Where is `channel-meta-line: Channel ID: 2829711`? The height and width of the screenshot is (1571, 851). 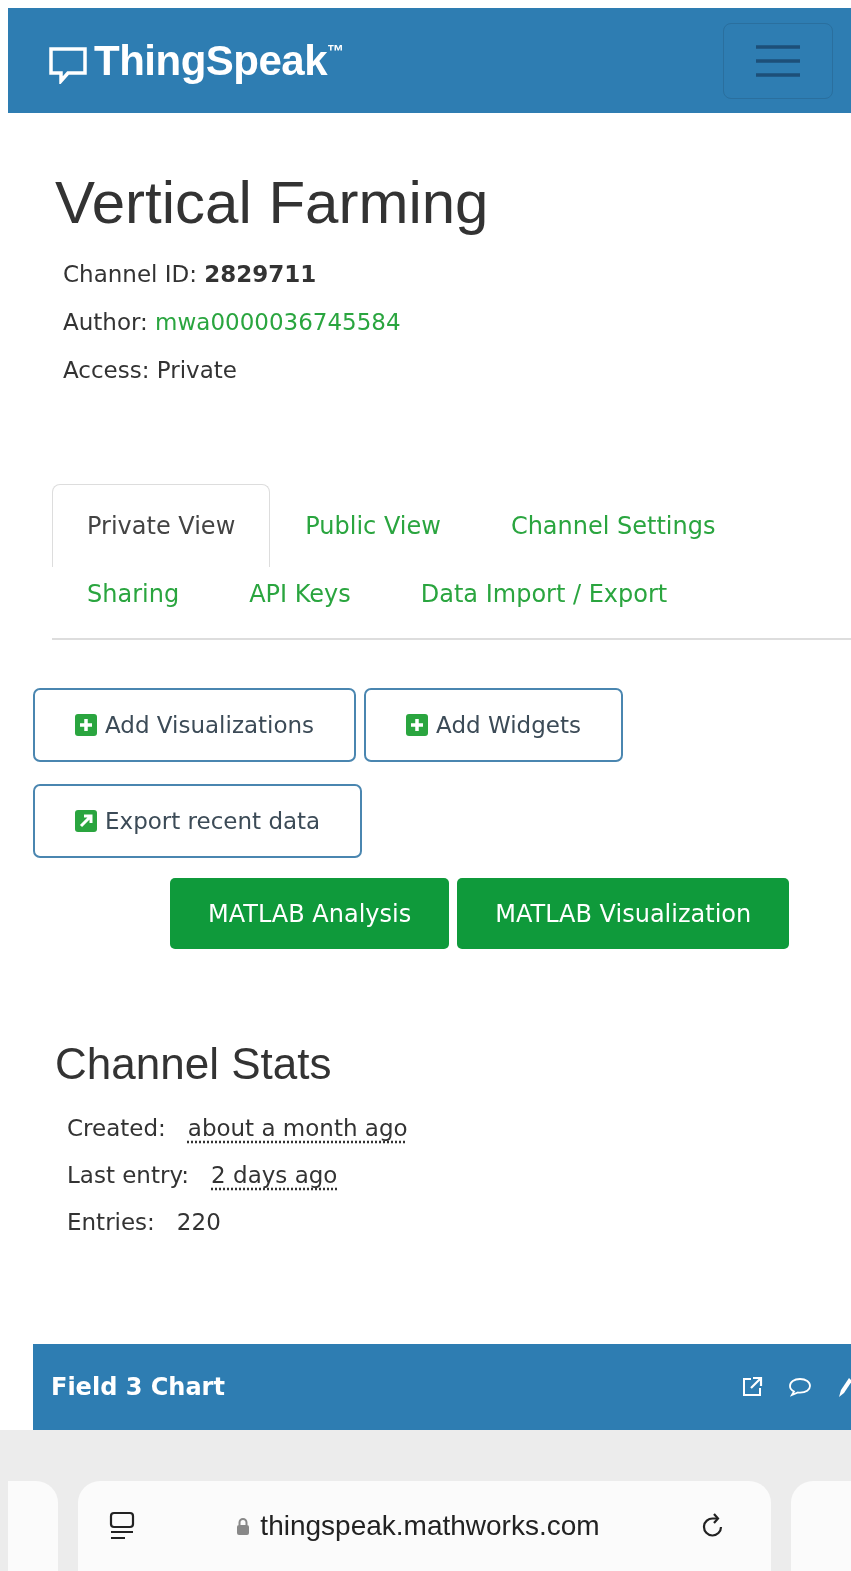
channel-meta-line: Channel ID: 2829711 is located at coordinates (190, 274).